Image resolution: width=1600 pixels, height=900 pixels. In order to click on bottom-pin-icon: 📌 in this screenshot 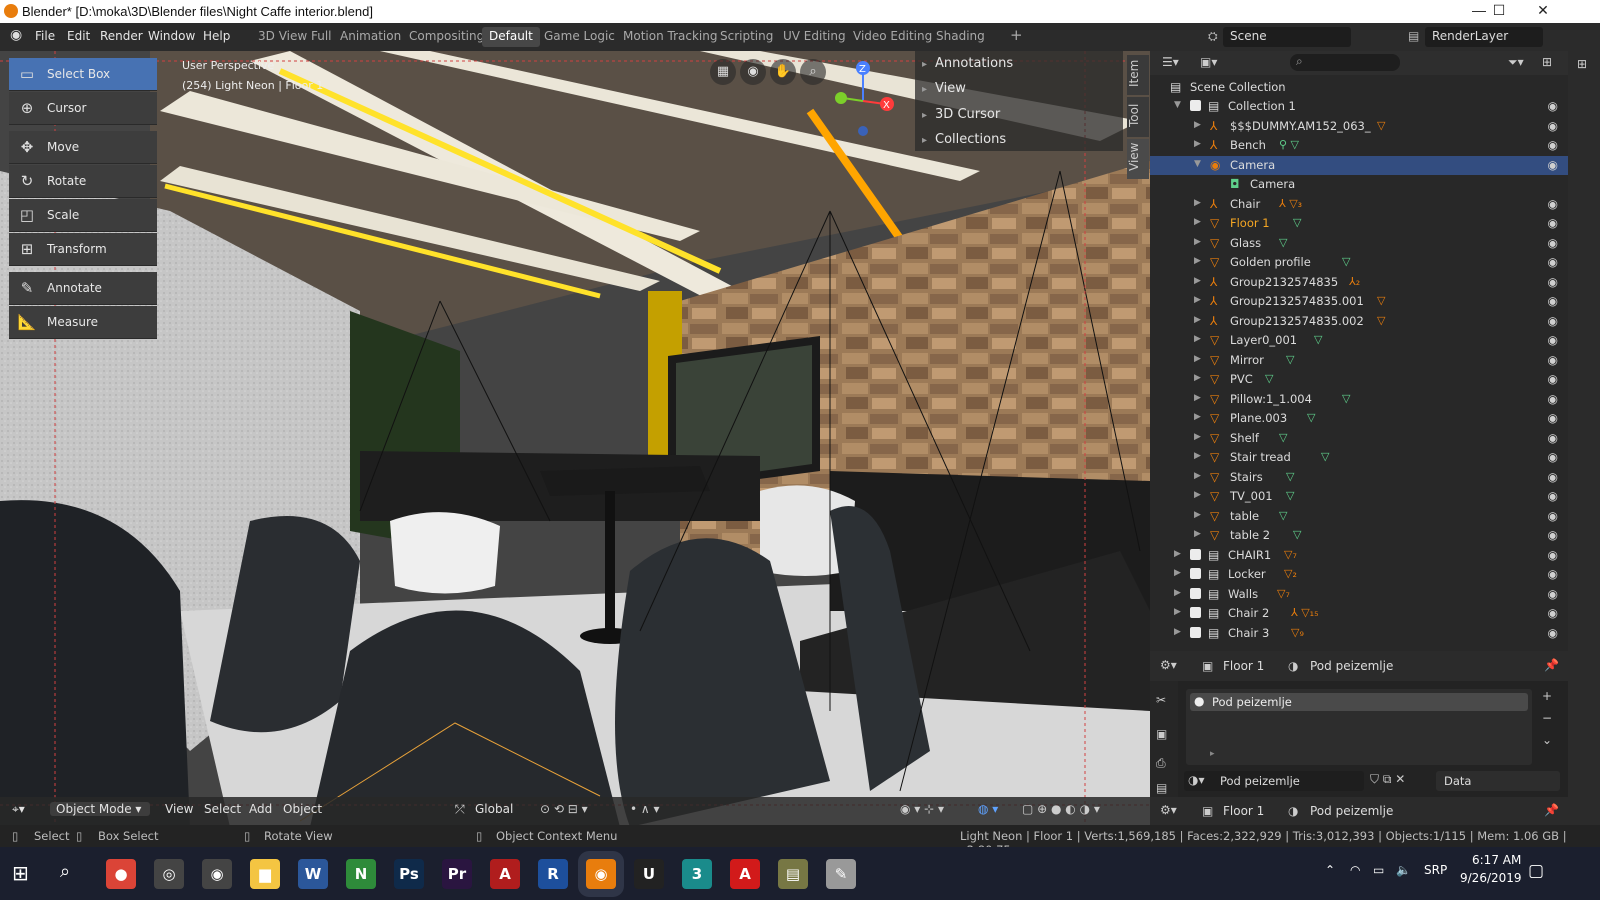, I will do `click(1551, 810)`.